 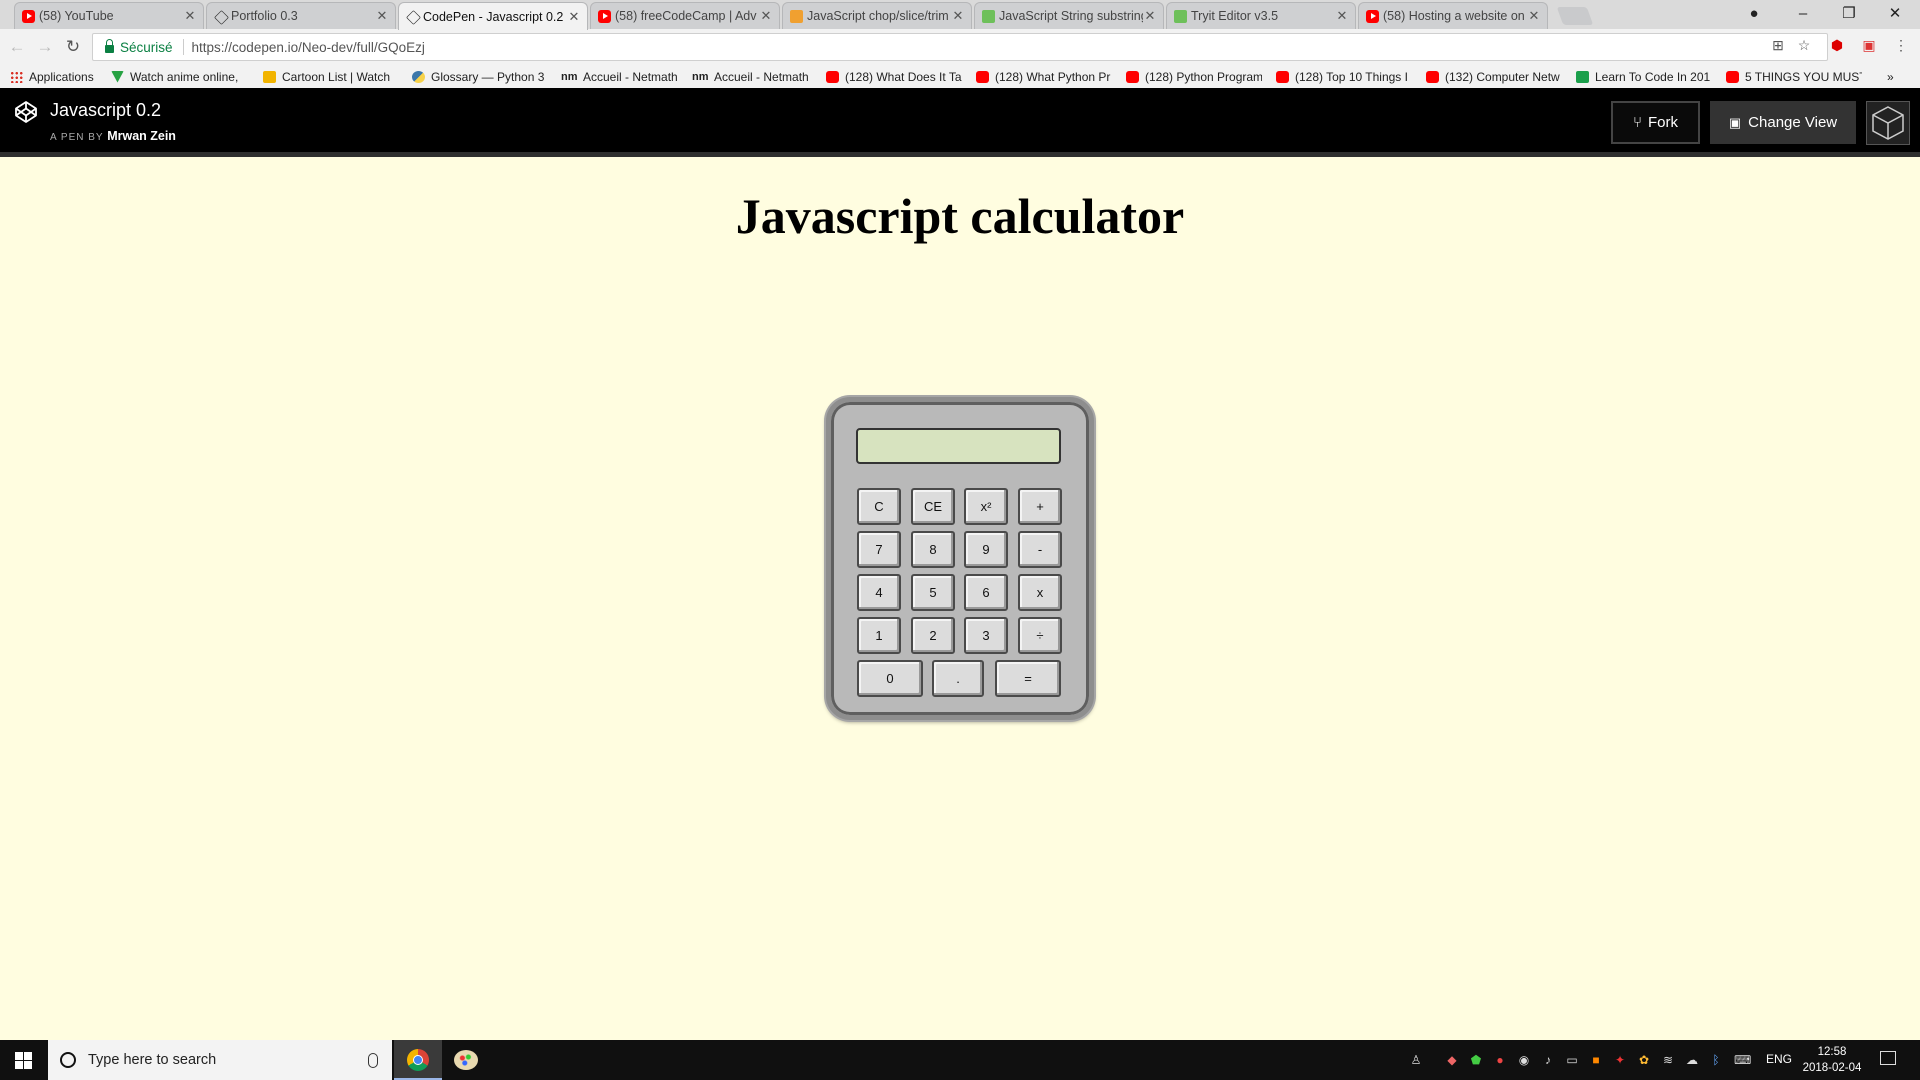 I want to click on codepen-logo-icon, so click(x=26, y=112).